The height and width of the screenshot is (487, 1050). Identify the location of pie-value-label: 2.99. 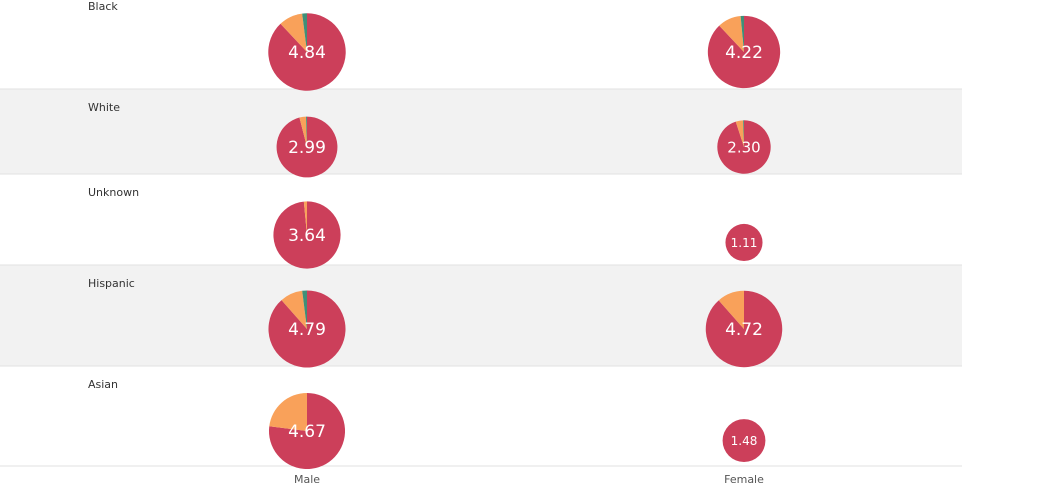
(307, 148).